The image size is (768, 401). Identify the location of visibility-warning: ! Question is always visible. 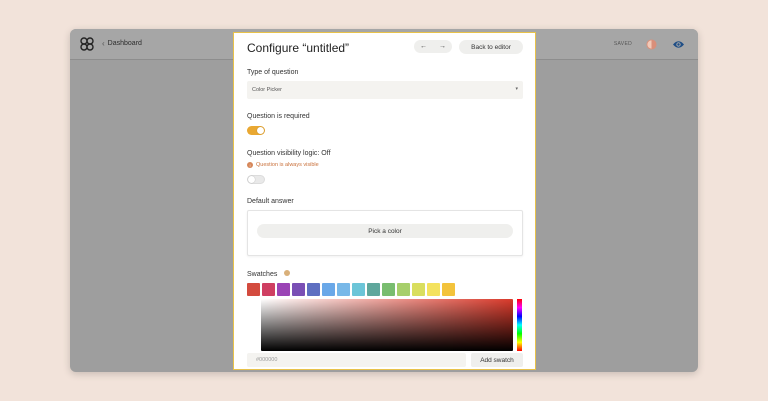
(283, 165).